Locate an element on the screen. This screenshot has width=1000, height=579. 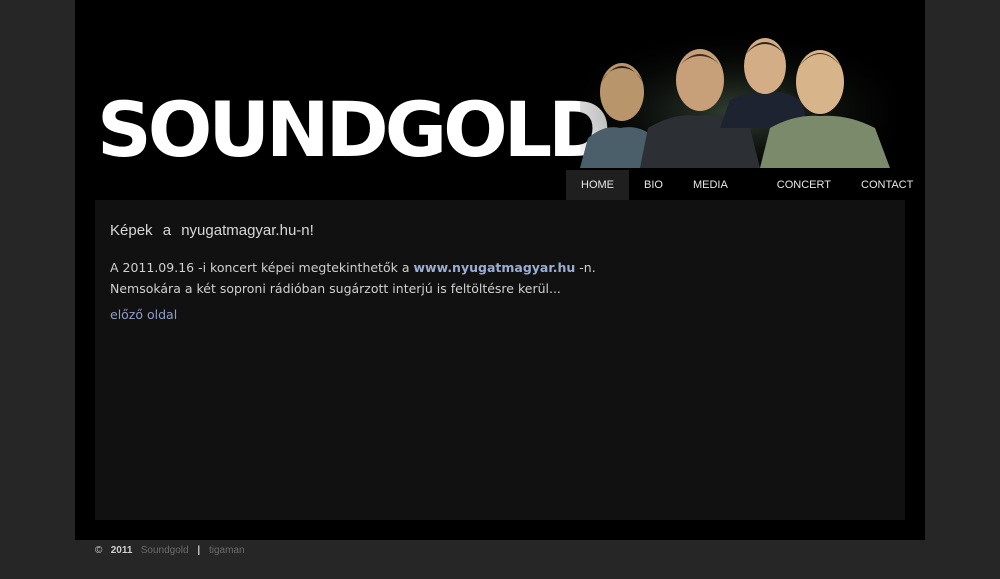
nav-home: HOME is located at coordinates (597, 185).